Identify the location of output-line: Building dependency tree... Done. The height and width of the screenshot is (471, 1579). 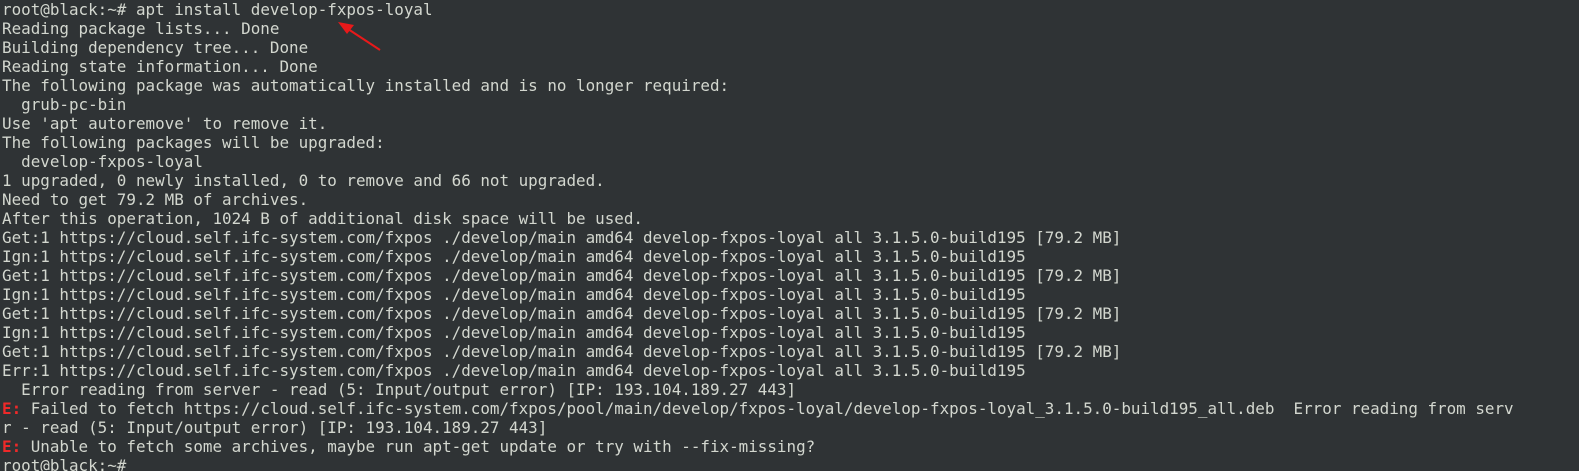
(155, 47).